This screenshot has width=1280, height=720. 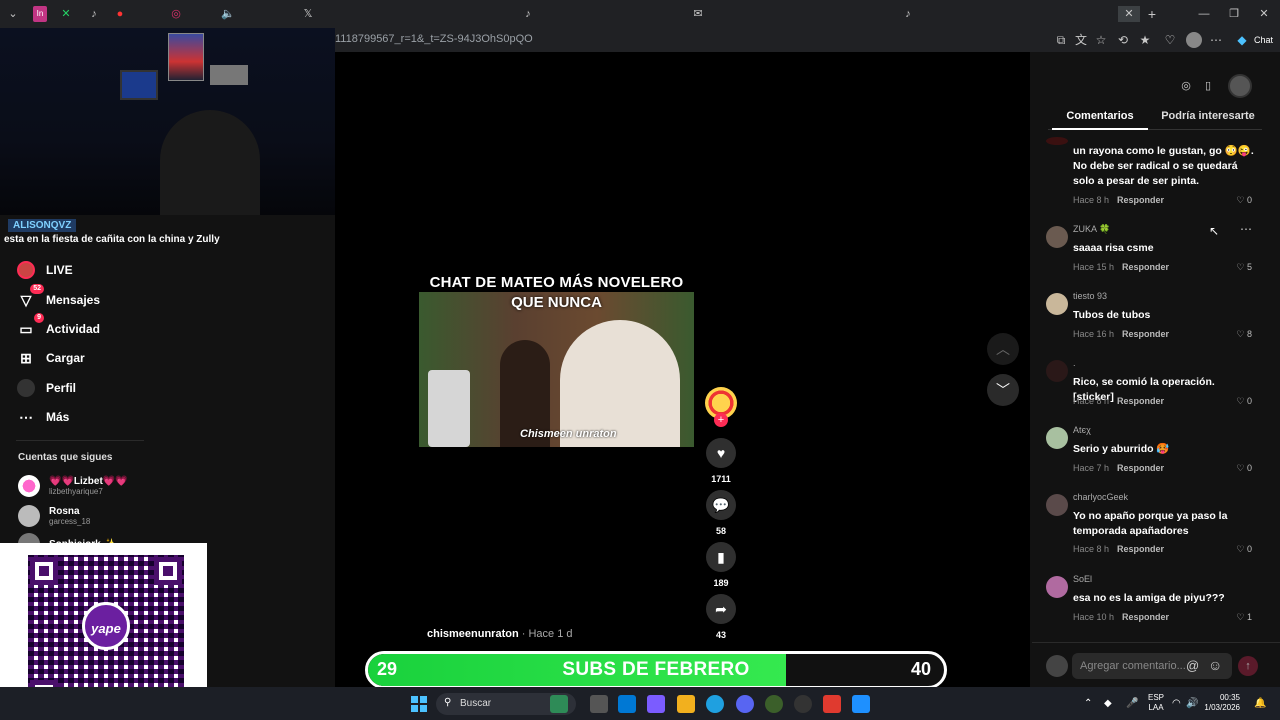 I want to click on folder-icon, so click(x=686, y=704).